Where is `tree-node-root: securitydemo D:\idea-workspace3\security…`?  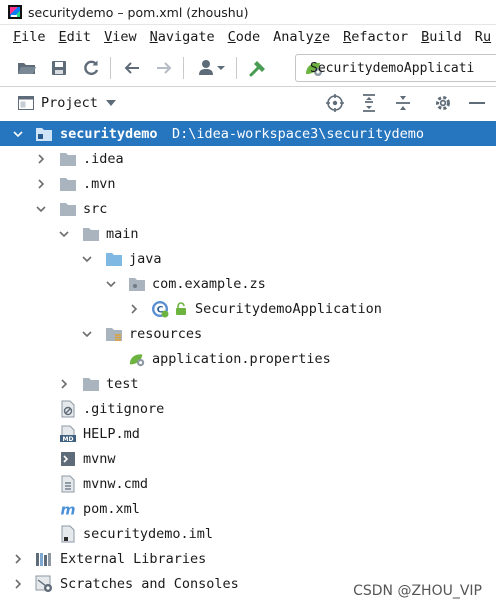
tree-node-root: securitydemo D:\idea-workspace3\security… is located at coordinates (248, 133).